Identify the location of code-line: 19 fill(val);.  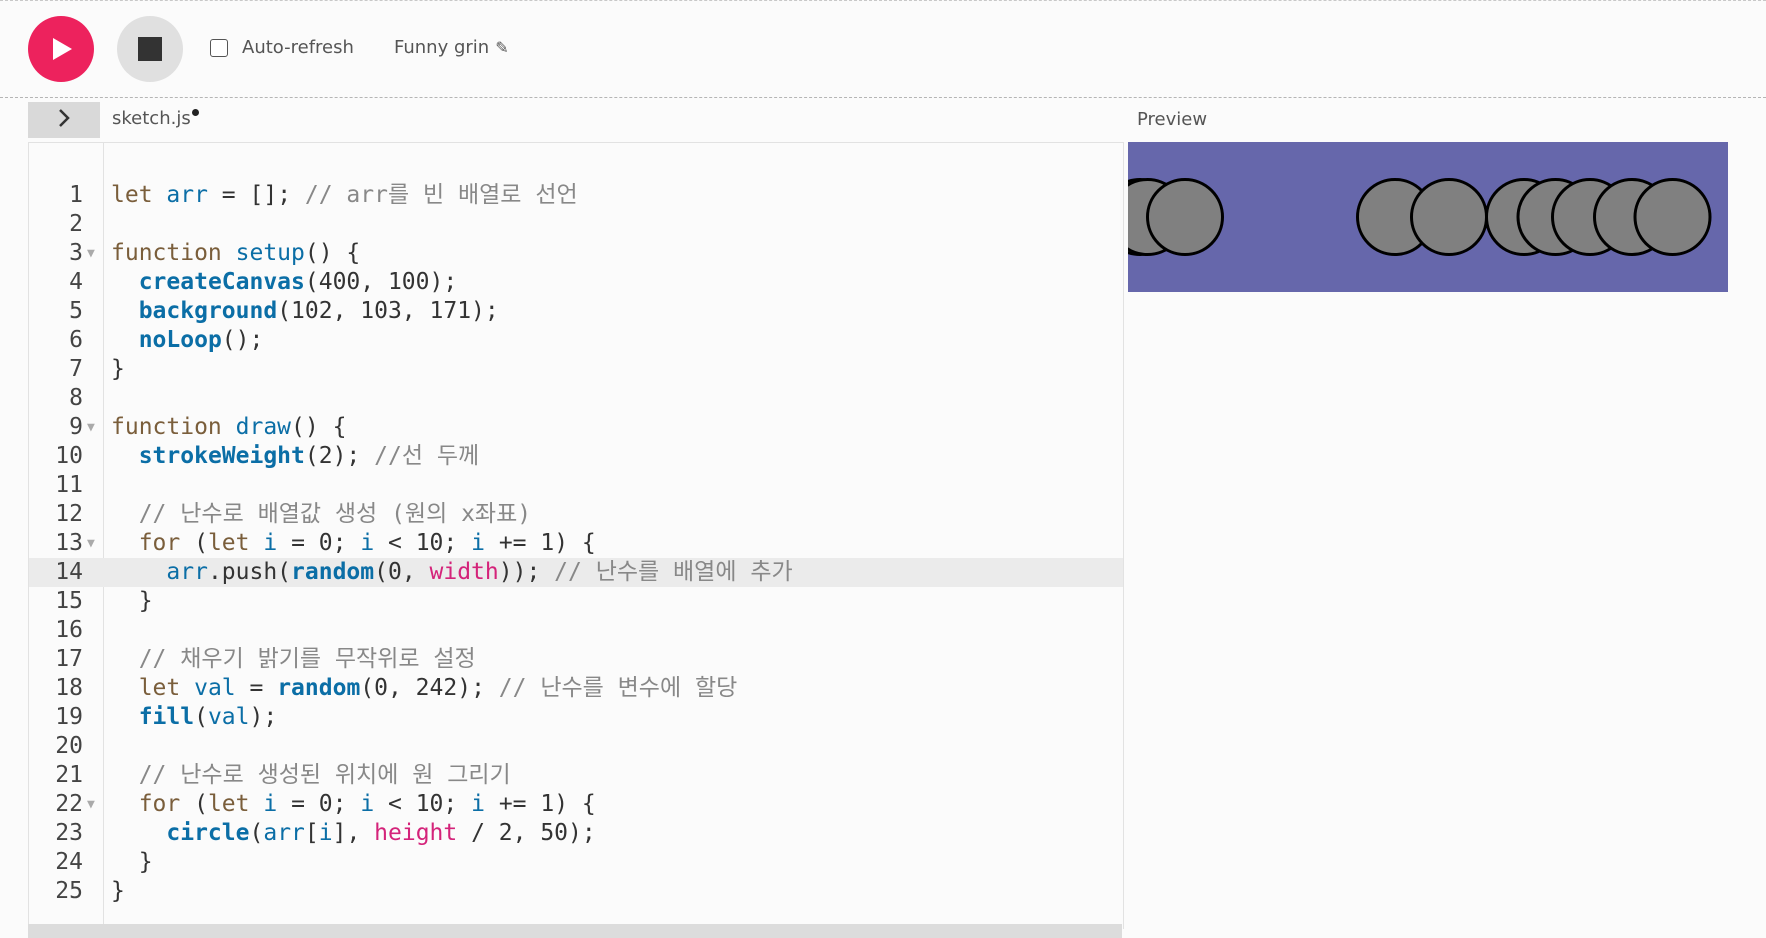
(576, 717).